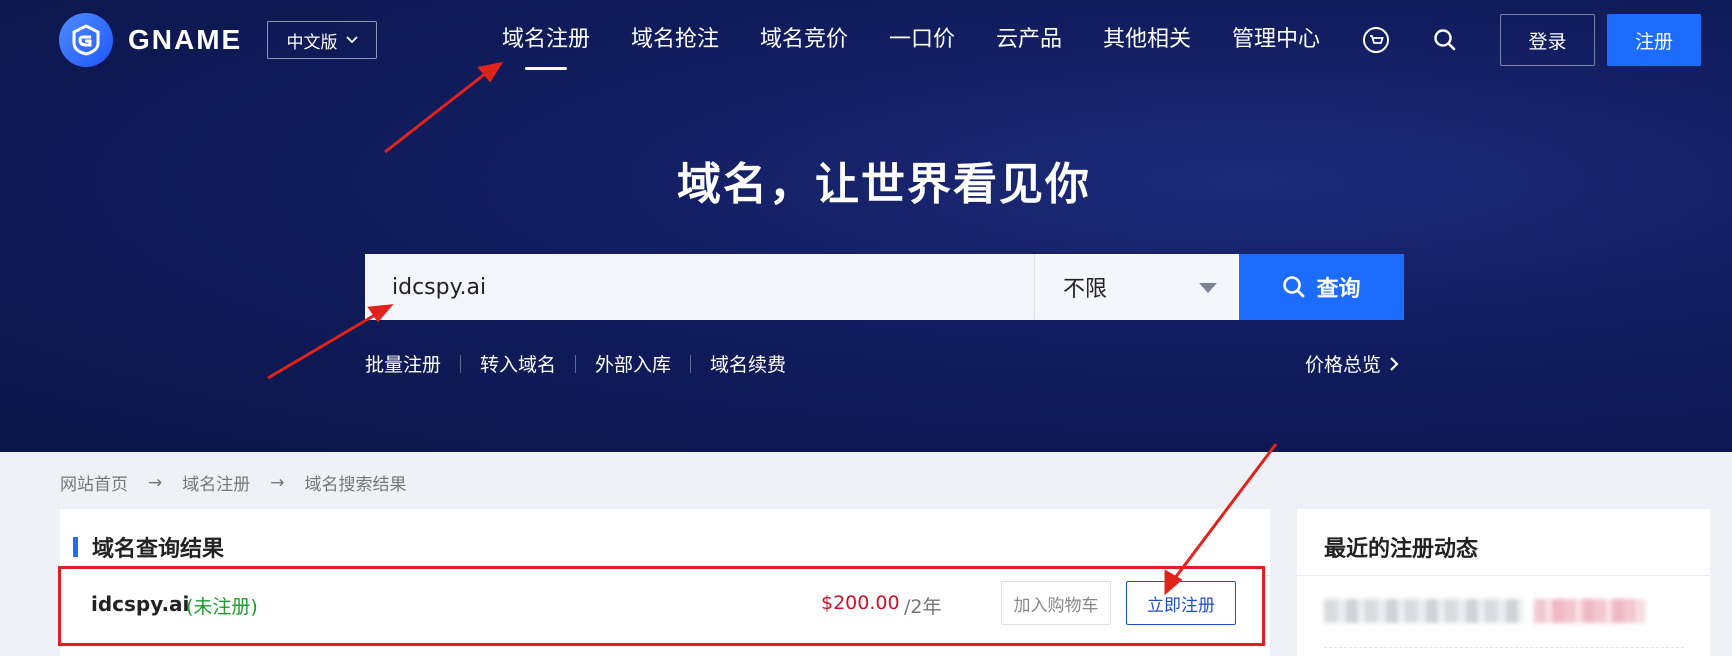 Image resolution: width=1732 pixels, height=656 pixels. Describe the element at coordinates (884, 184) in the screenshot. I see `hero-title: 域名，让世界看见你` at that location.